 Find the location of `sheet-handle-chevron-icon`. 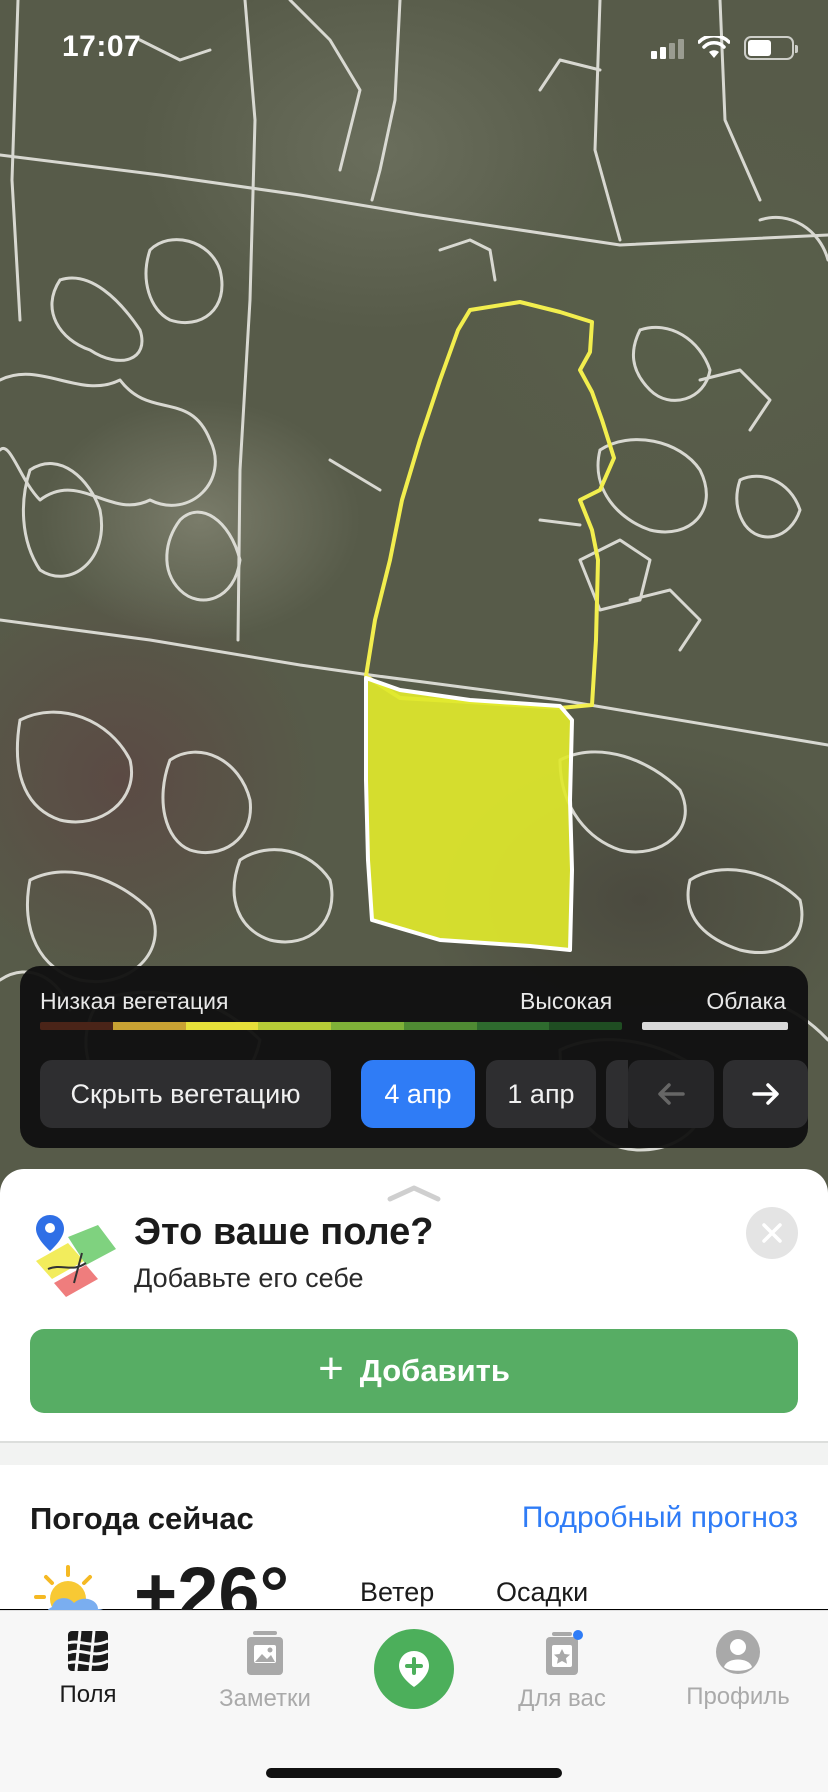

sheet-handle-chevron-icon is located at coordinates (414, 1194).